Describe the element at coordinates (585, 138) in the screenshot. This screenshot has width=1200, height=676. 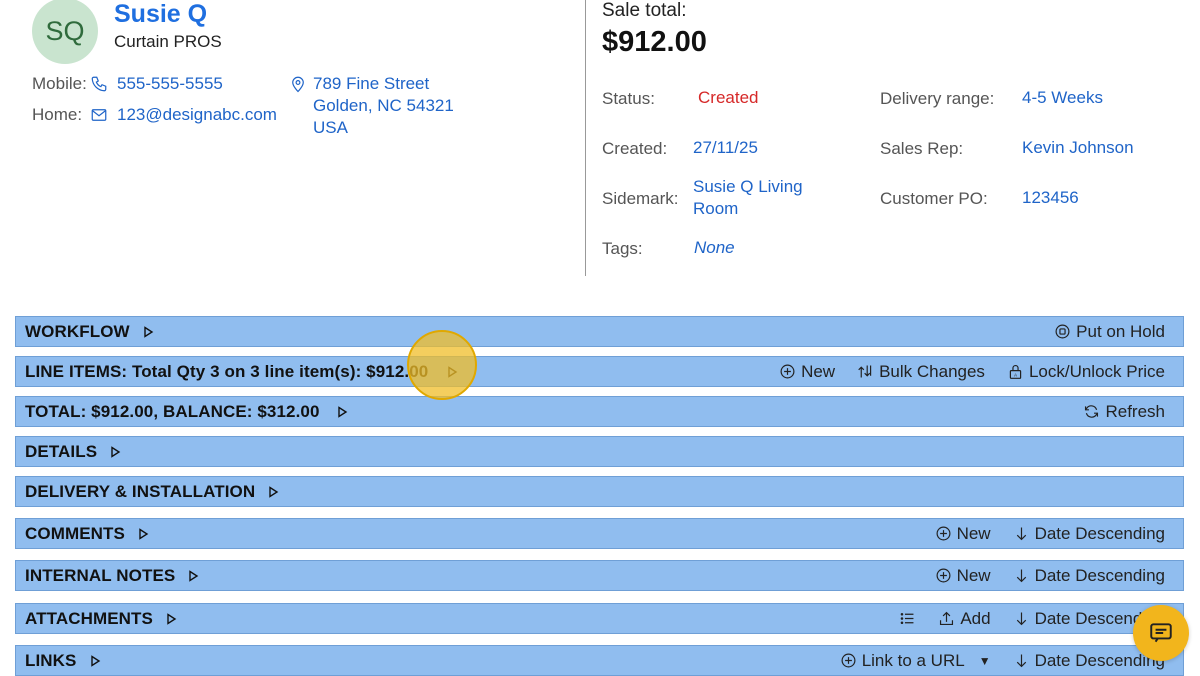
I see `vertical-divider` at that location.